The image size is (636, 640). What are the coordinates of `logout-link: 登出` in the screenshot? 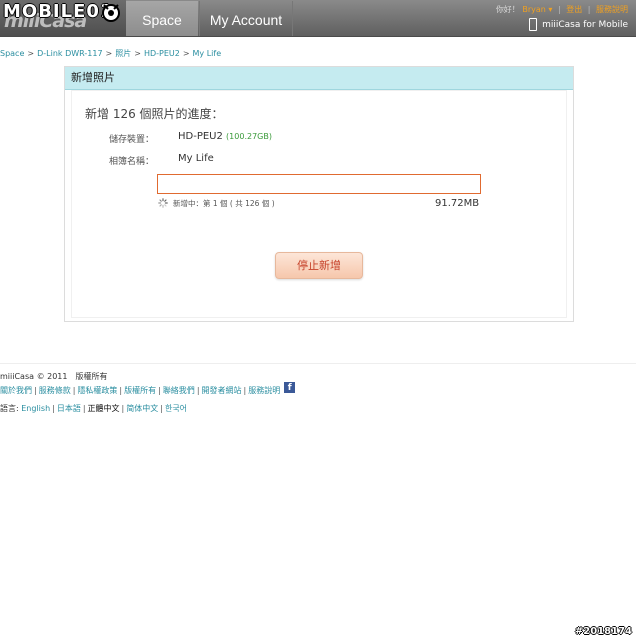 It's located at (574, 9).